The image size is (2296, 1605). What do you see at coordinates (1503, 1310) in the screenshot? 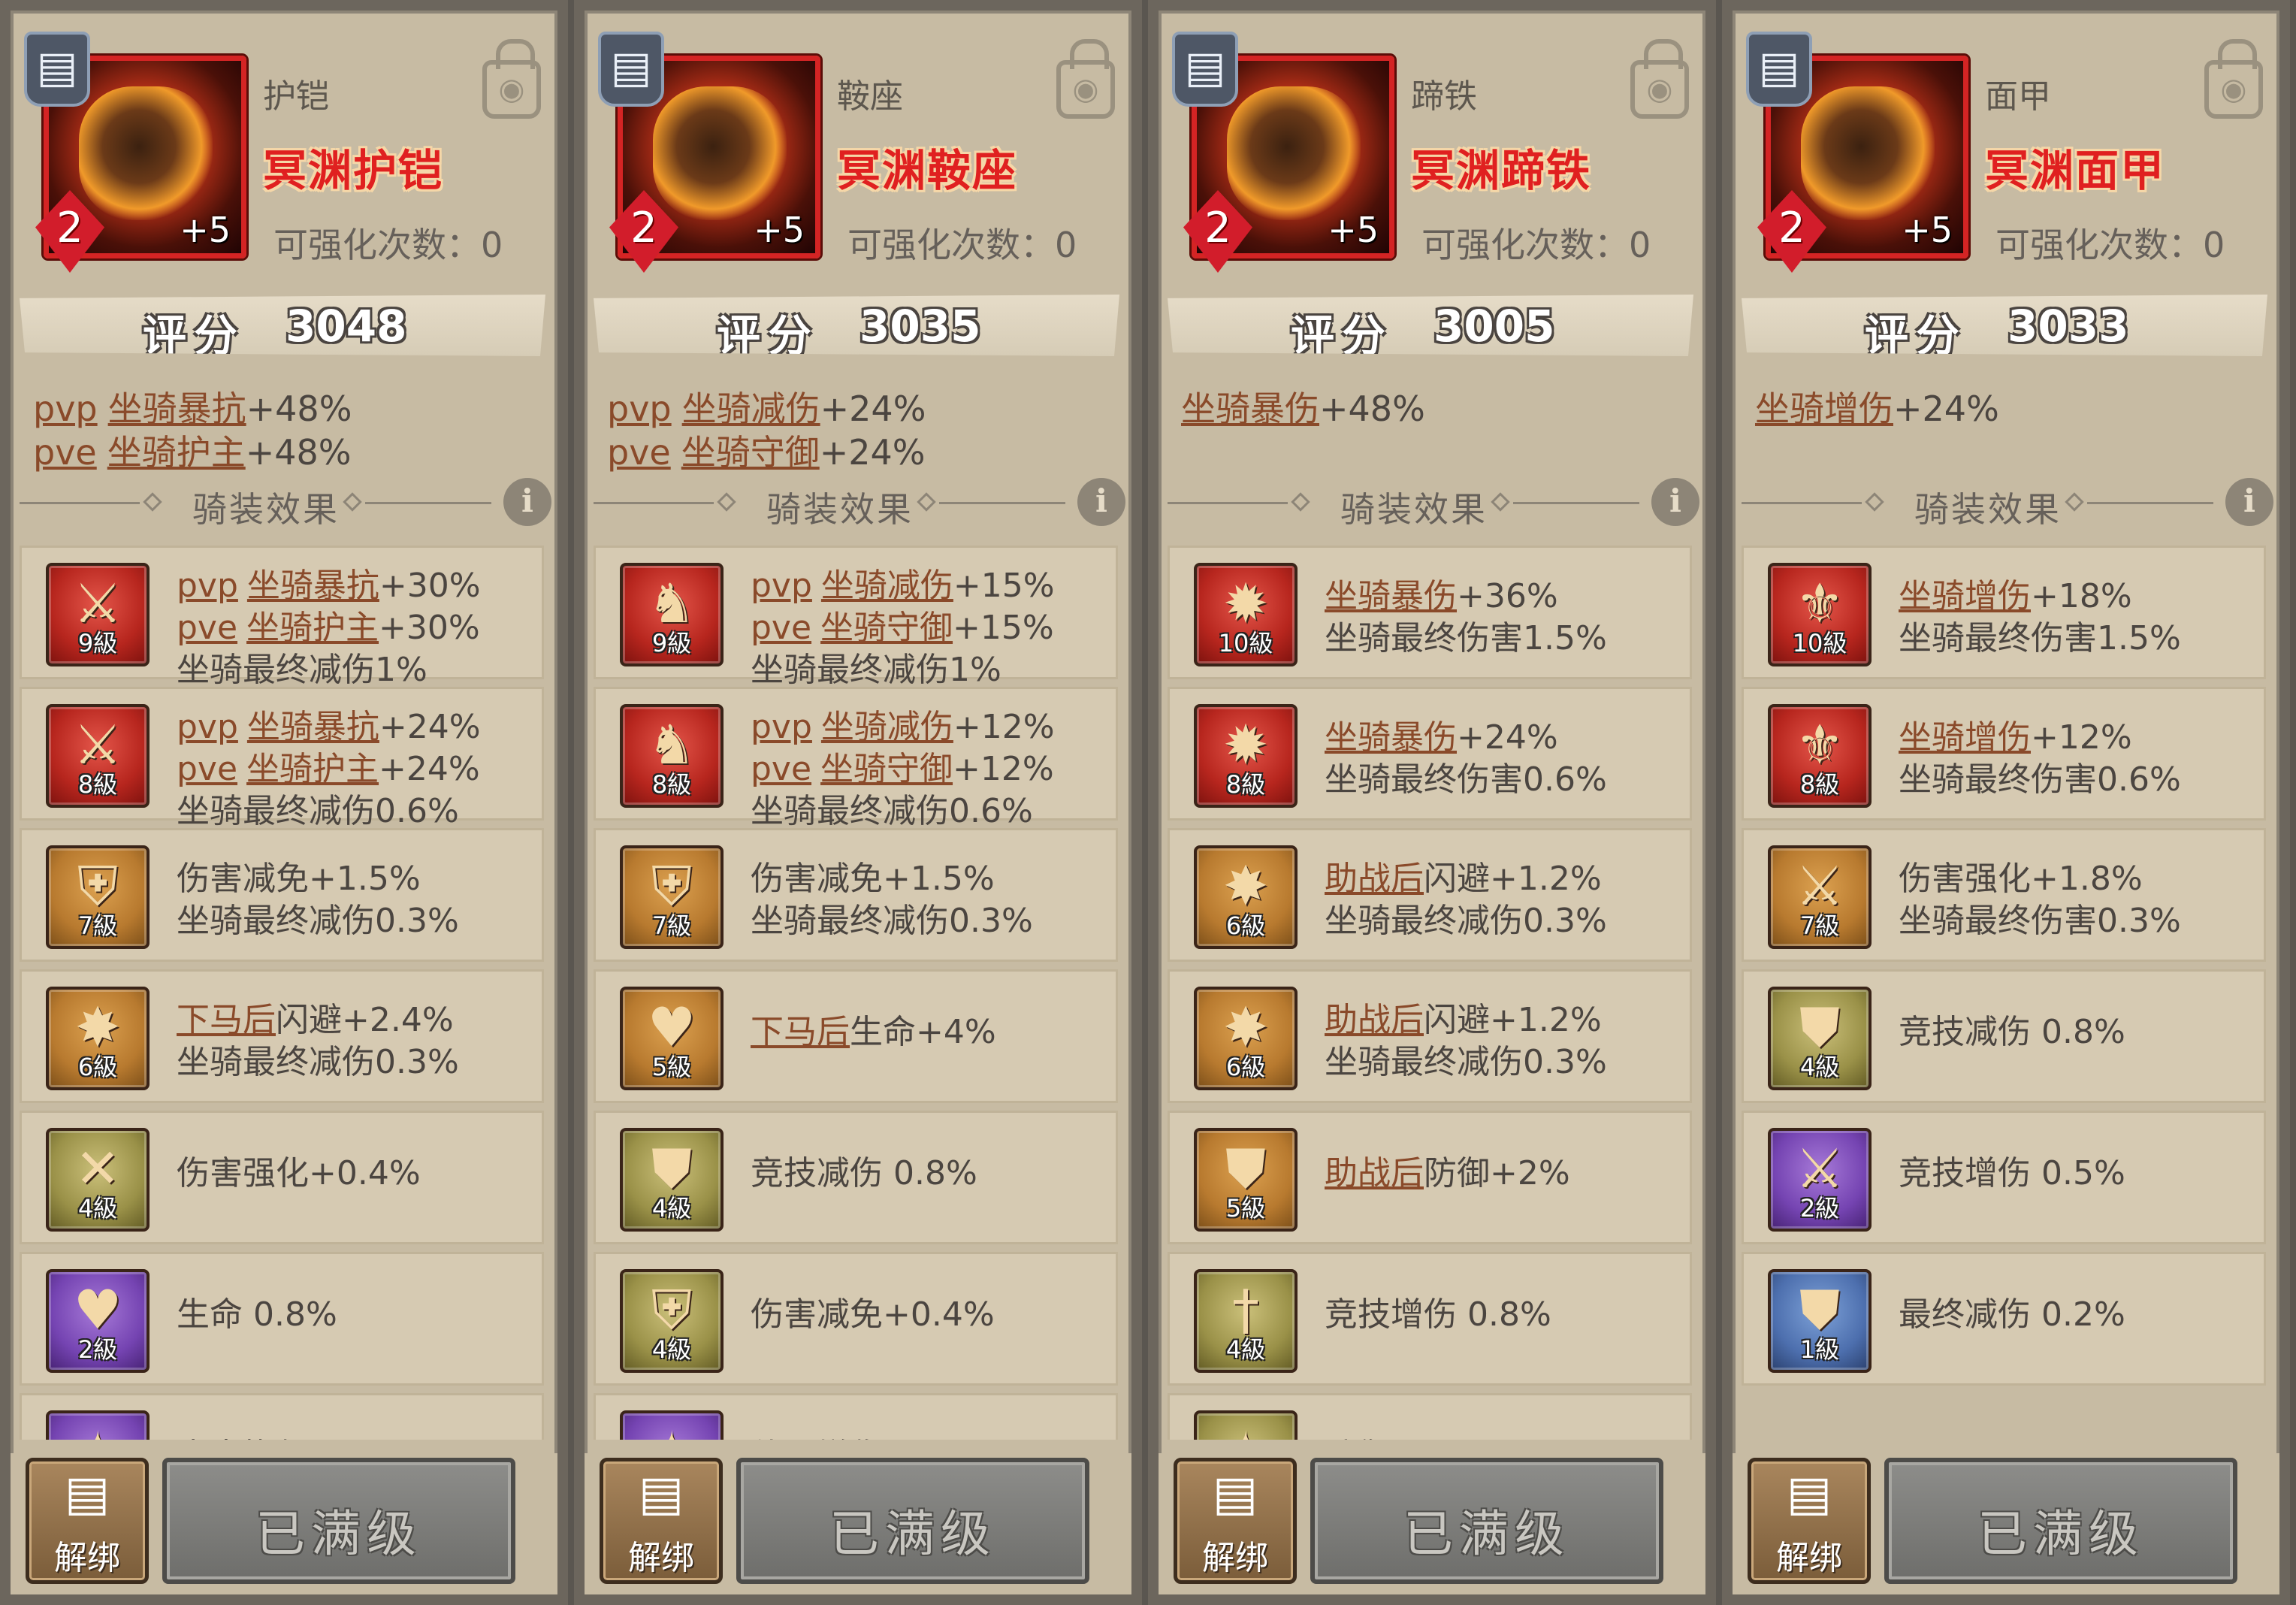
I see `effect-line: 竞技增伤 0.8%` at bounding box center [1503, 1310].